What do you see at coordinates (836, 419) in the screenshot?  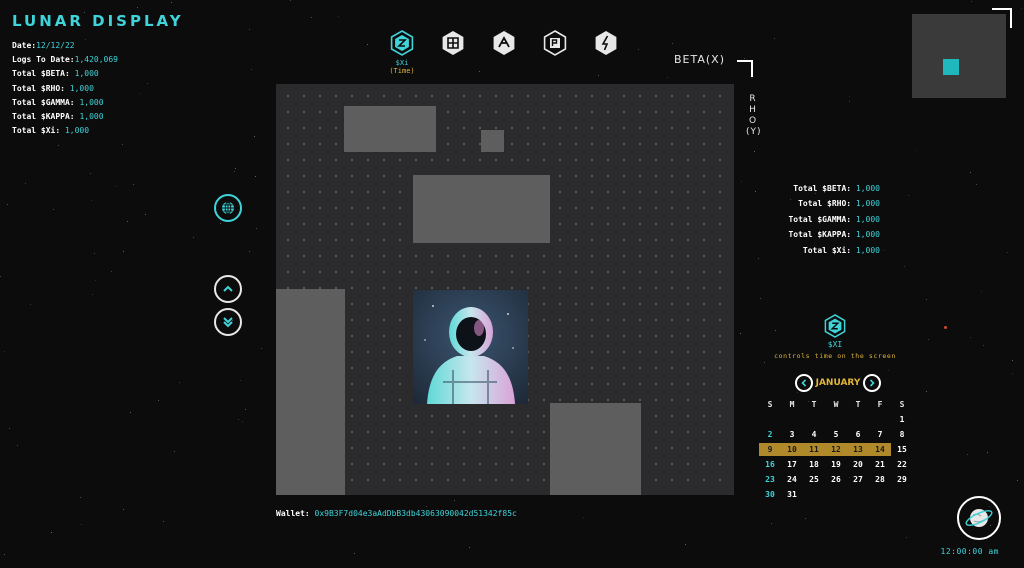 I see `calendar-week: 1` at bounding box center [836, 419].